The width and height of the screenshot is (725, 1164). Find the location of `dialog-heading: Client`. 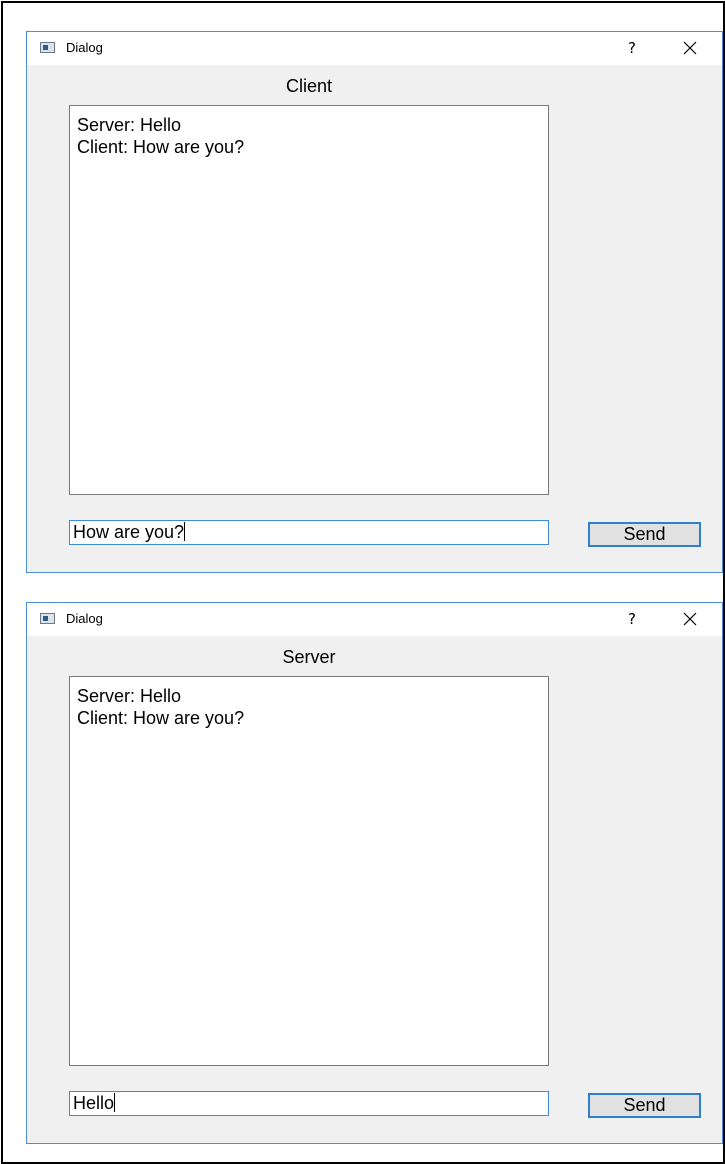

dialog-heading: Client is located at coordinates (309, 86).